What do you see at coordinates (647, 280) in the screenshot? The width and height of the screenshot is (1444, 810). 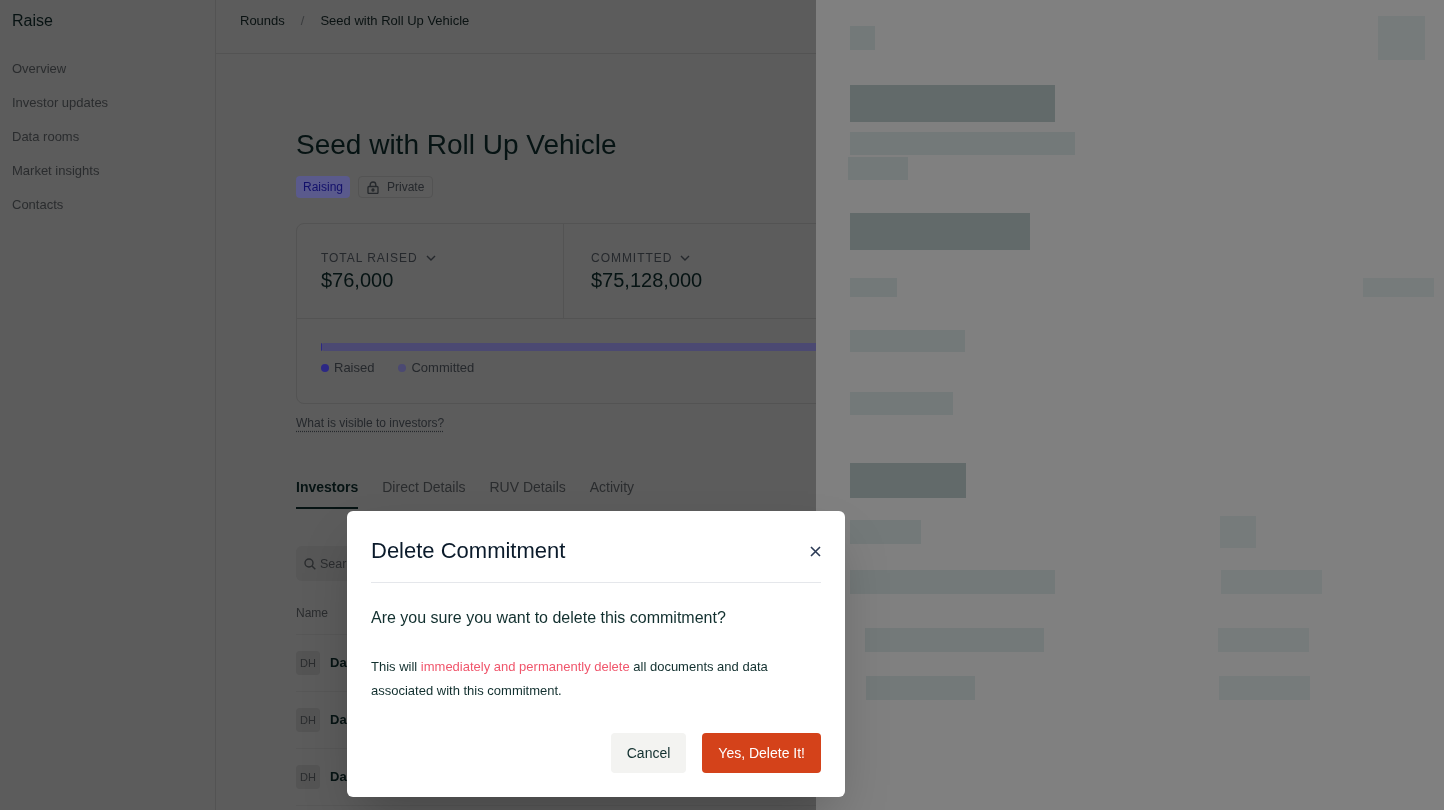 I see `stat-value: $75,128,000` at bounding box center [647, 280].